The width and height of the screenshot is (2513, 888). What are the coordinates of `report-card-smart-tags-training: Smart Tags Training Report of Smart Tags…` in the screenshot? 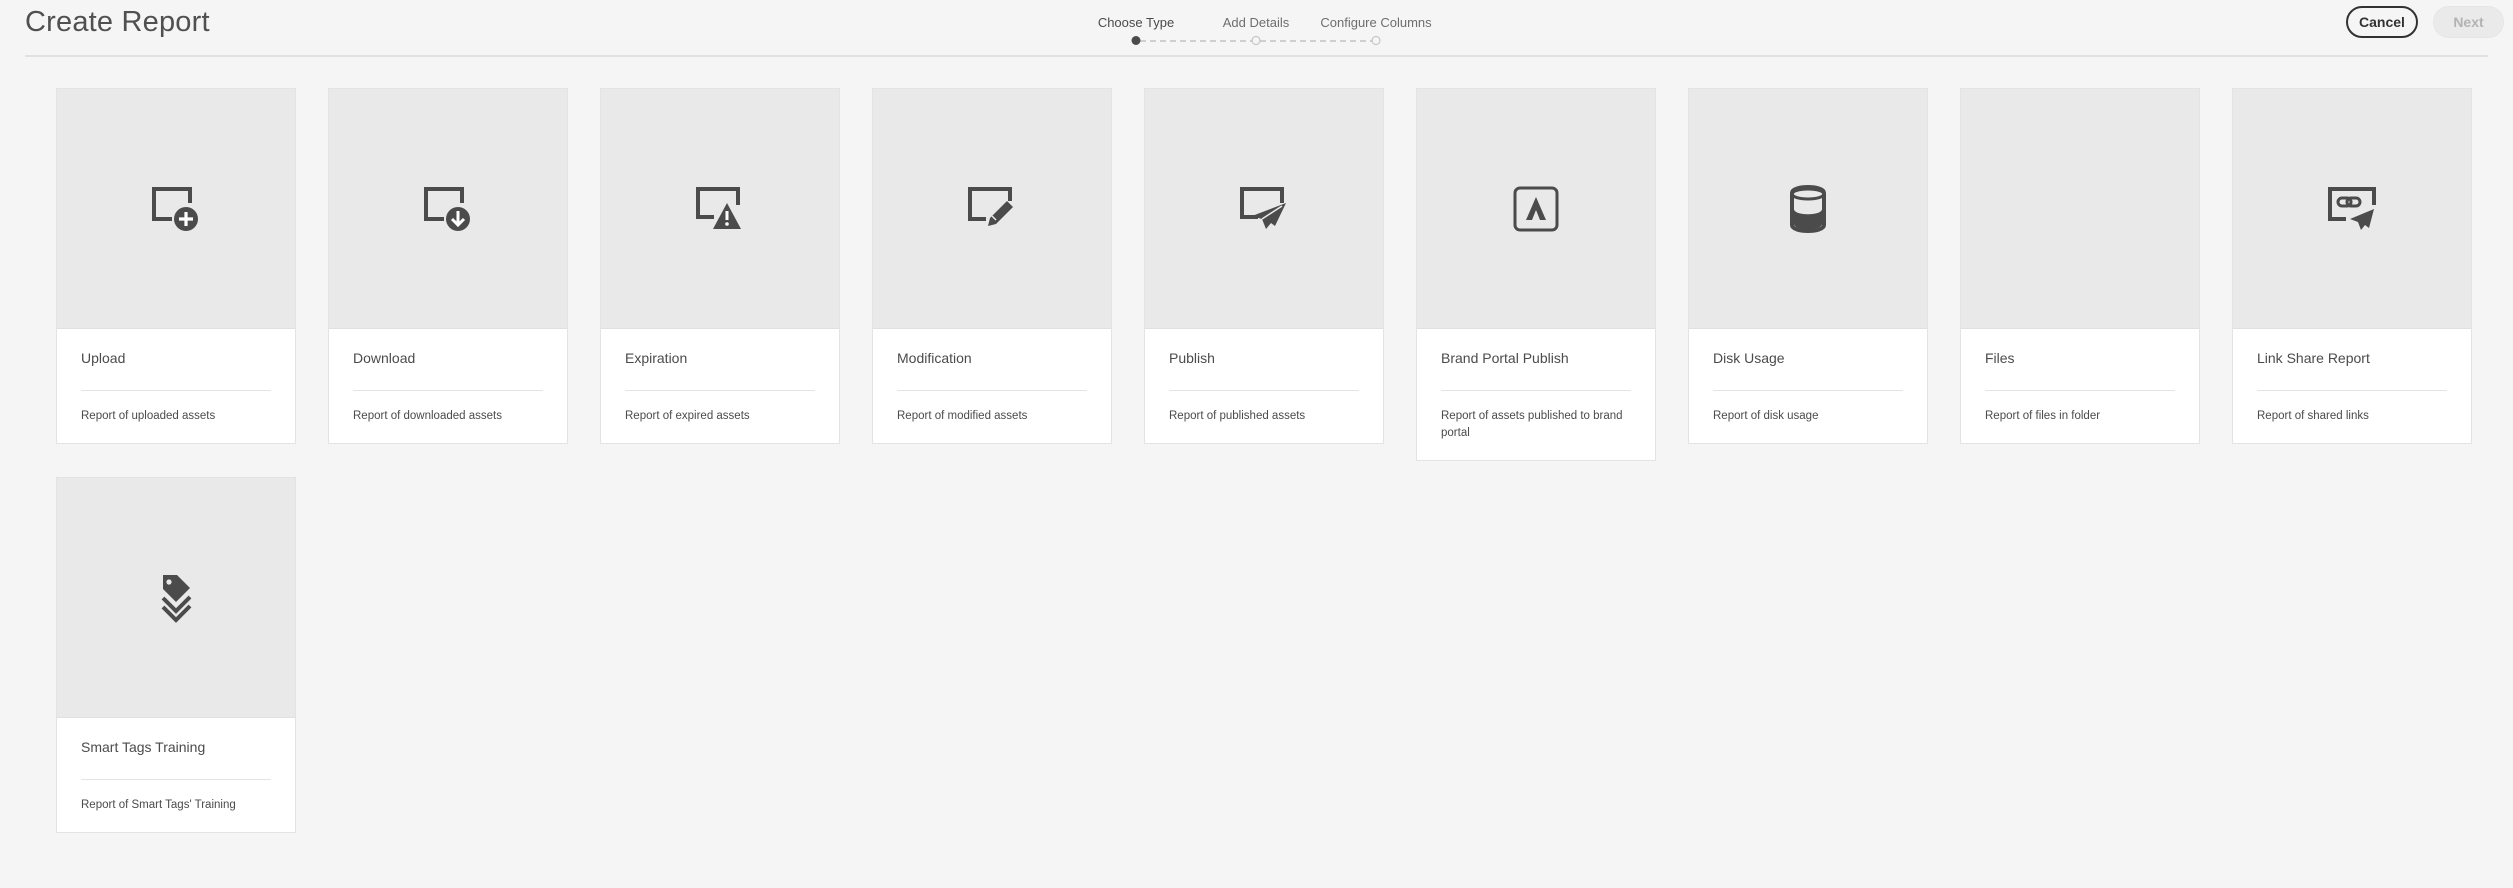 It's located at (176, 655).